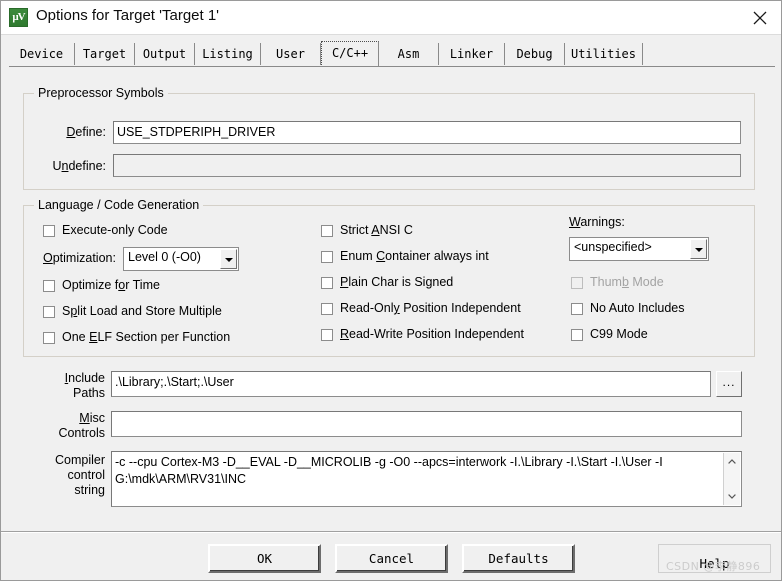  Describe the element at coordinates (427, 132) in the screenshot. I see `define-input: USE_STDPERIPH_DRIVER` at that location.